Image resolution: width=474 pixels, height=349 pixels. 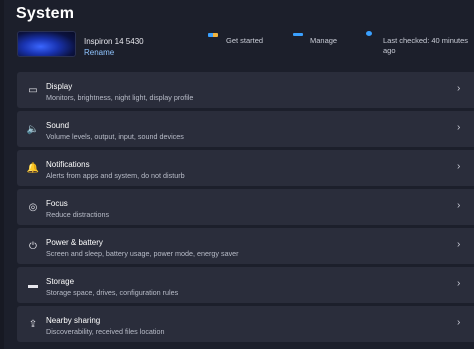 I want to click on get-started-link: Get started, so click(x=244, y=41).